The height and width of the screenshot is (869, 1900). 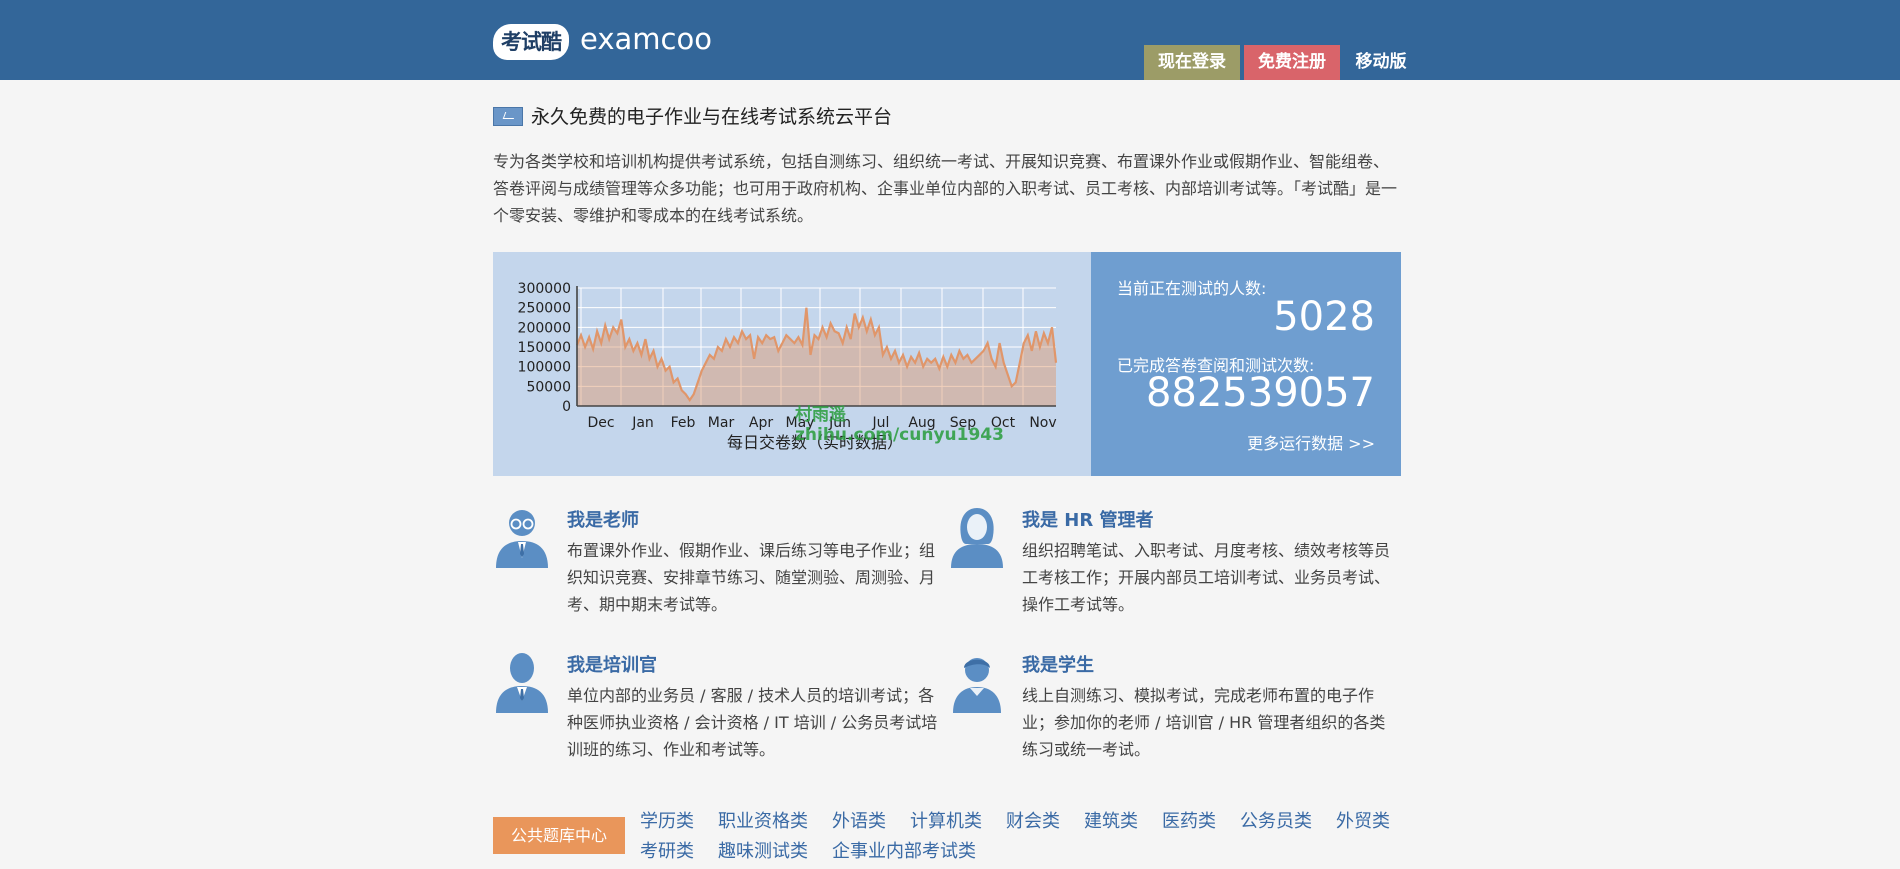 What do you see at coordinates (531, 42) in the screenshot?
I see `logo-badge: 考试酷` at bounding box center [531, 42].